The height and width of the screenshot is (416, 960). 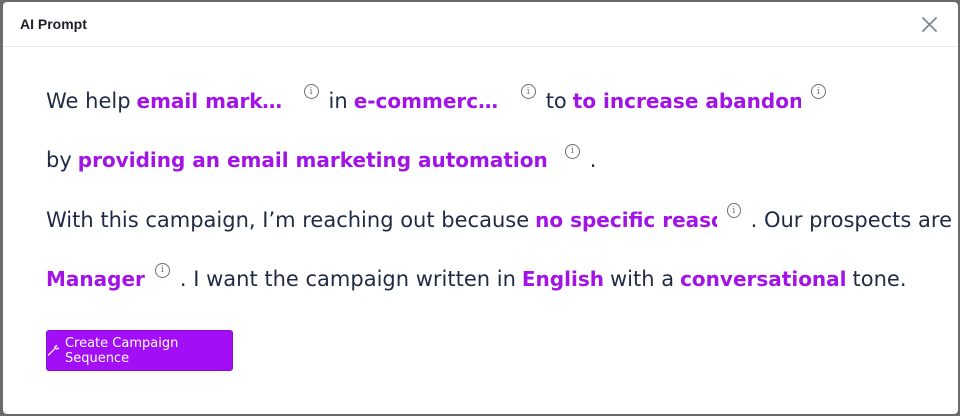 What do you see at coordinates (95, 279) in the screenshot?
I see `role-field: Manager` at bounding box center [95, 279].